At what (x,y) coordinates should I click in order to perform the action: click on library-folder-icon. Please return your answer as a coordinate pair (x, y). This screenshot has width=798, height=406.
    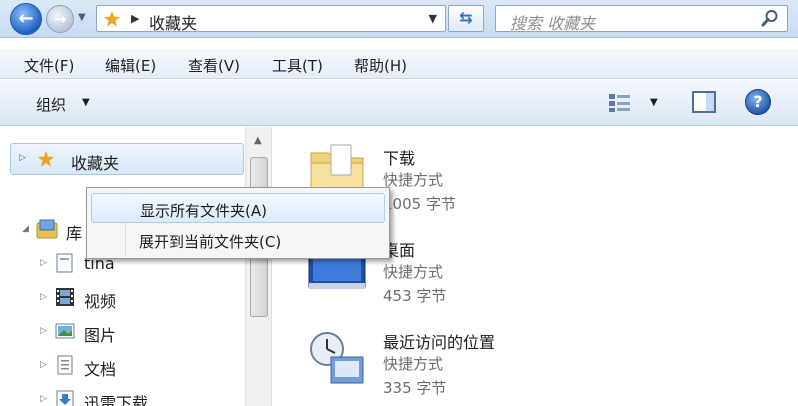
    Looking at the image, I should click on (47, 229).